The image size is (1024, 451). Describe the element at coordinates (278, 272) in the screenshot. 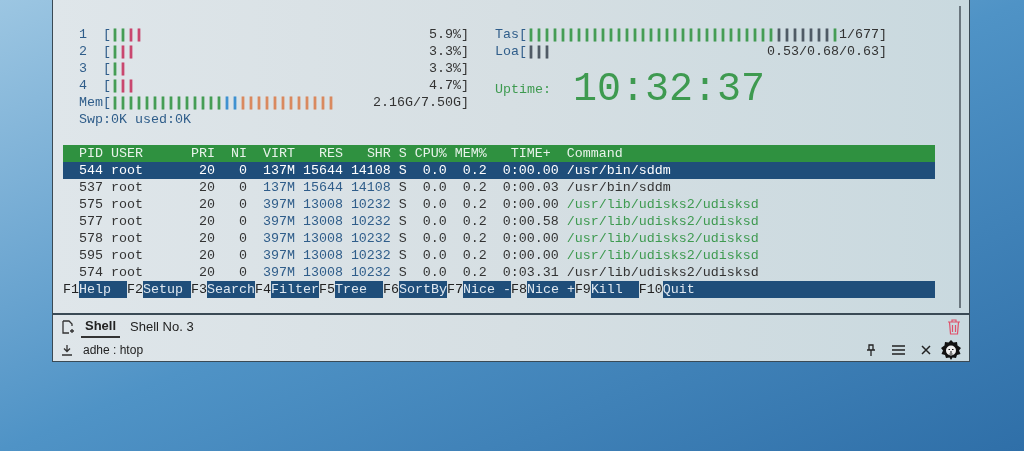

I see `table-cell-text: 397M` at that location.